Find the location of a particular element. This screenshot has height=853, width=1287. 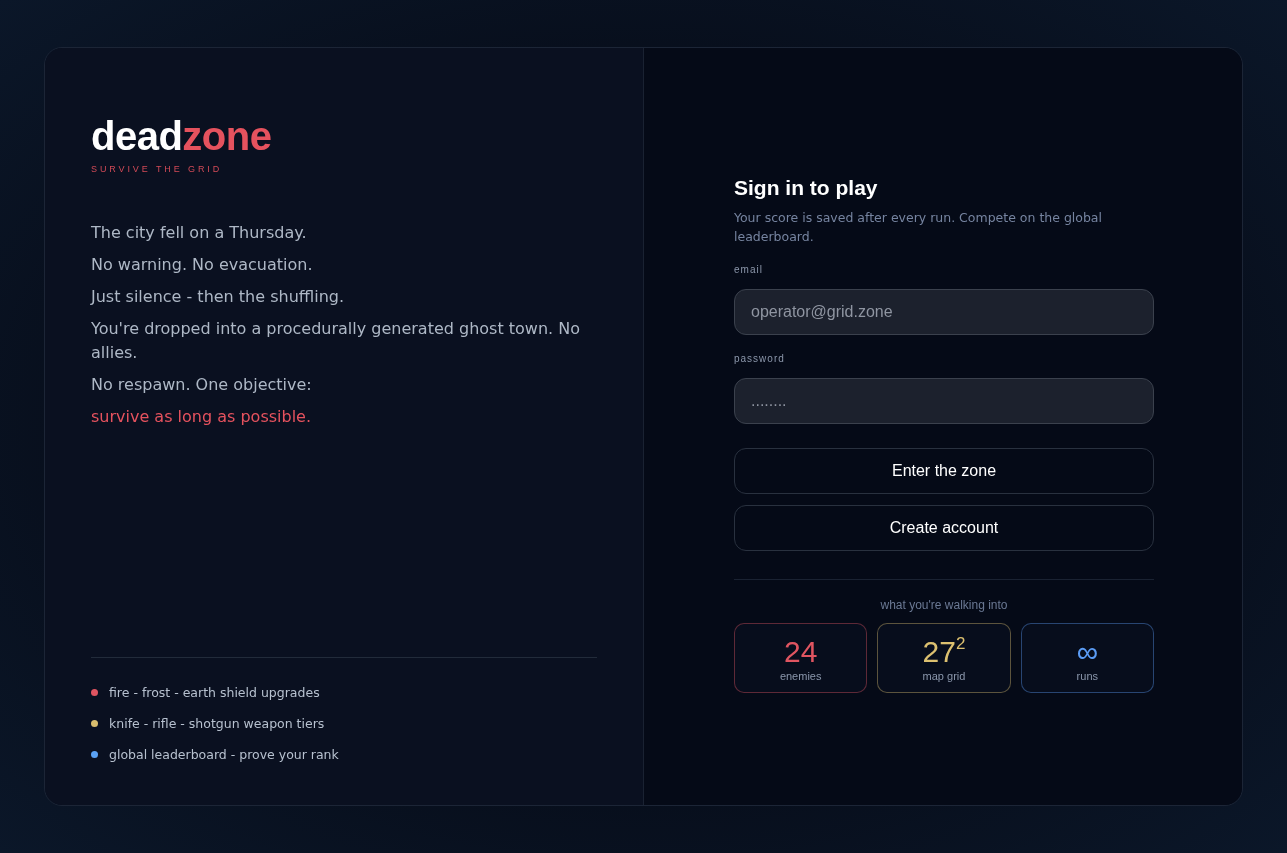

feature-text: global leaderboard - prove your rank is located at coordinates (224, 754).